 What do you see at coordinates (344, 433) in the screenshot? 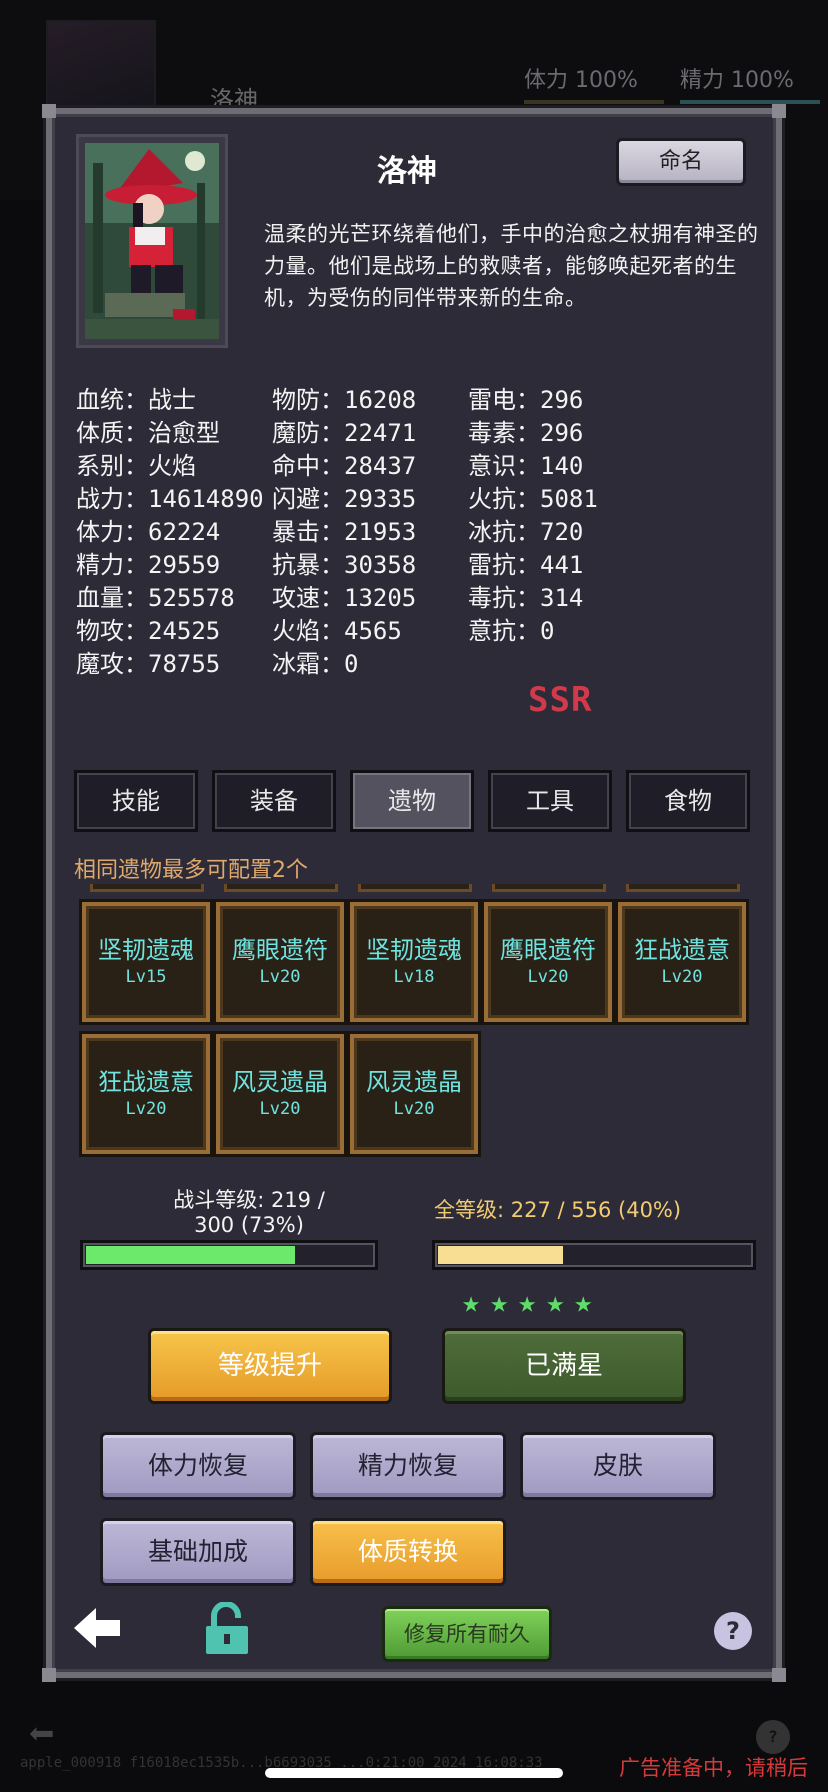
I see `stat-magic-defense: 魔防：22471` at bounding box center [344, 433].